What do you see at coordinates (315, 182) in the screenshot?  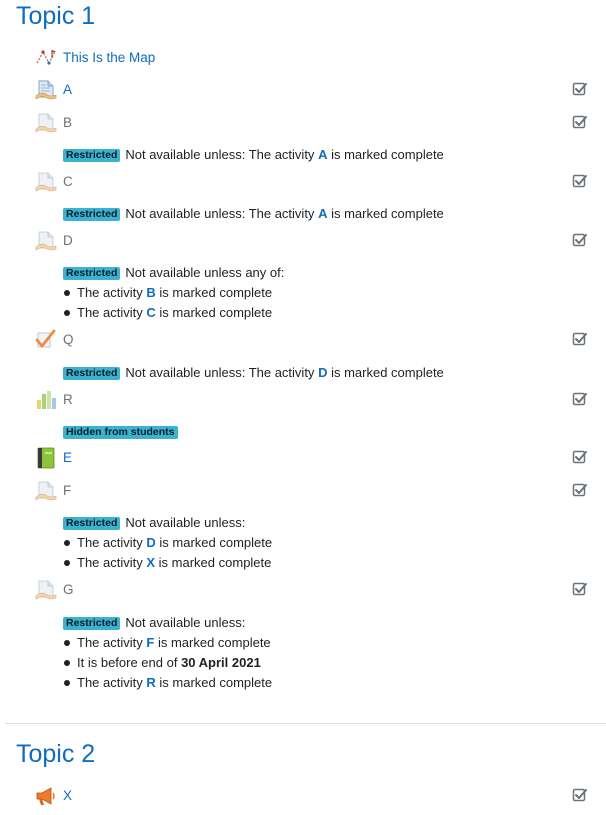 I see `activity-c: C` at bounding box center [315, 182].